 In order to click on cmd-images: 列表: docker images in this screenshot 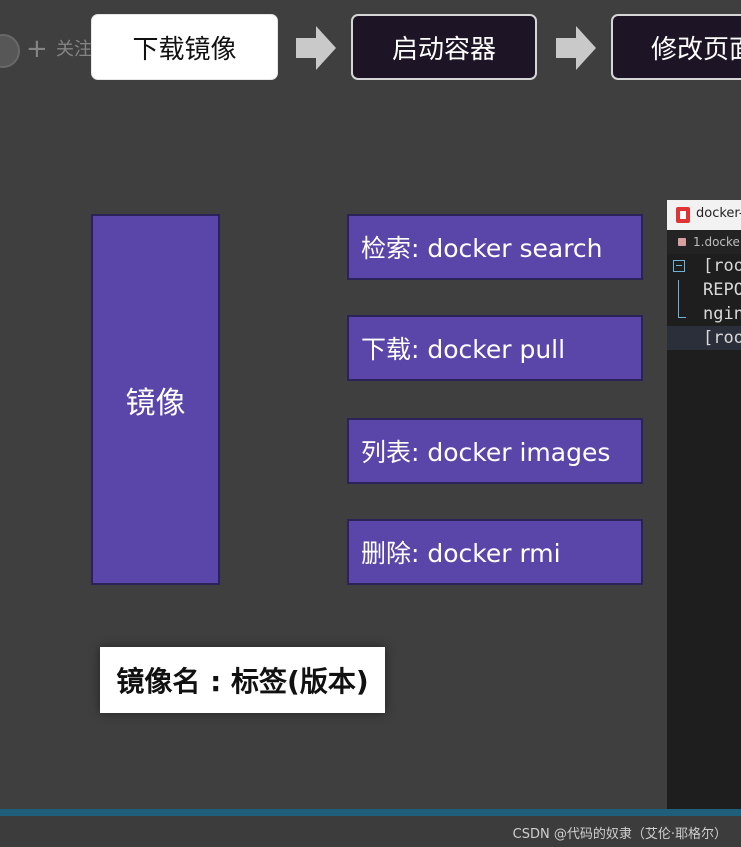, I will do `click(495, 451)`.